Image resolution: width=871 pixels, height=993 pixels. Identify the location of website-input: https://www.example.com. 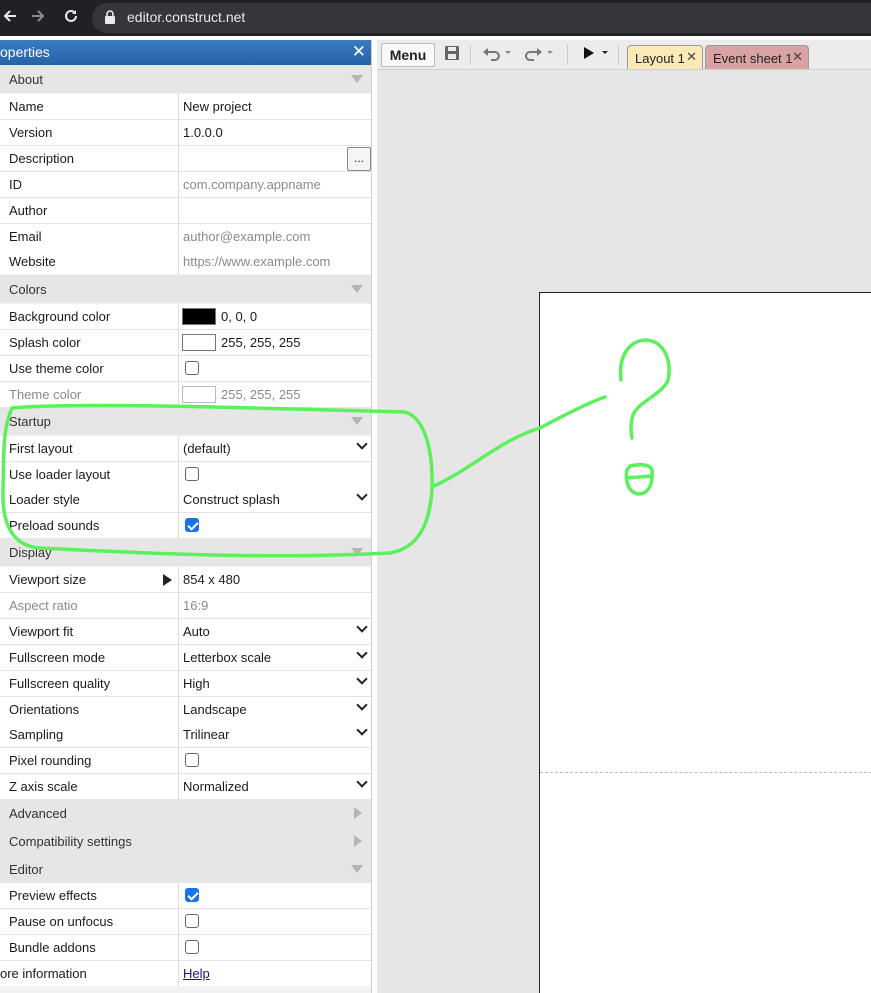
(274, 261).